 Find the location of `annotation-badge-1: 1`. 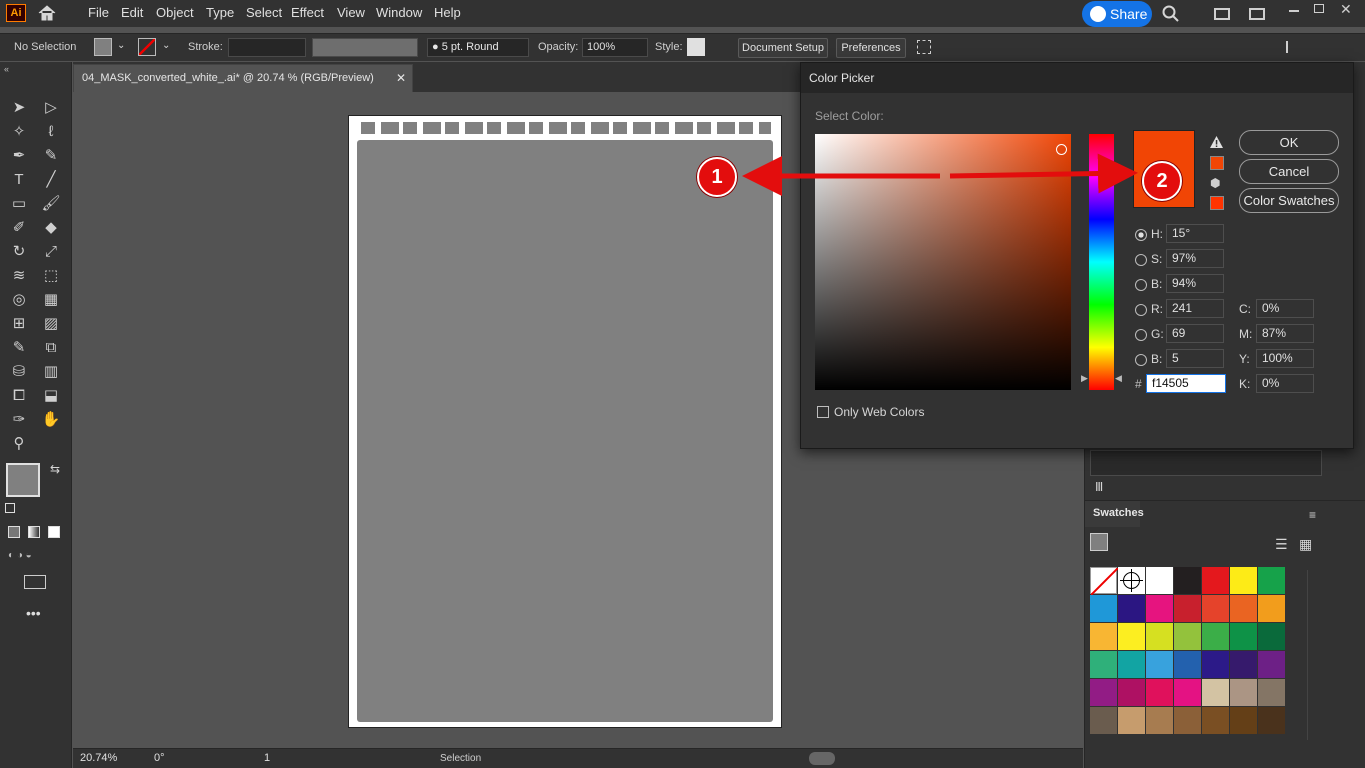

annotation-badge-1: 1 is located at coordinates (717, 177).